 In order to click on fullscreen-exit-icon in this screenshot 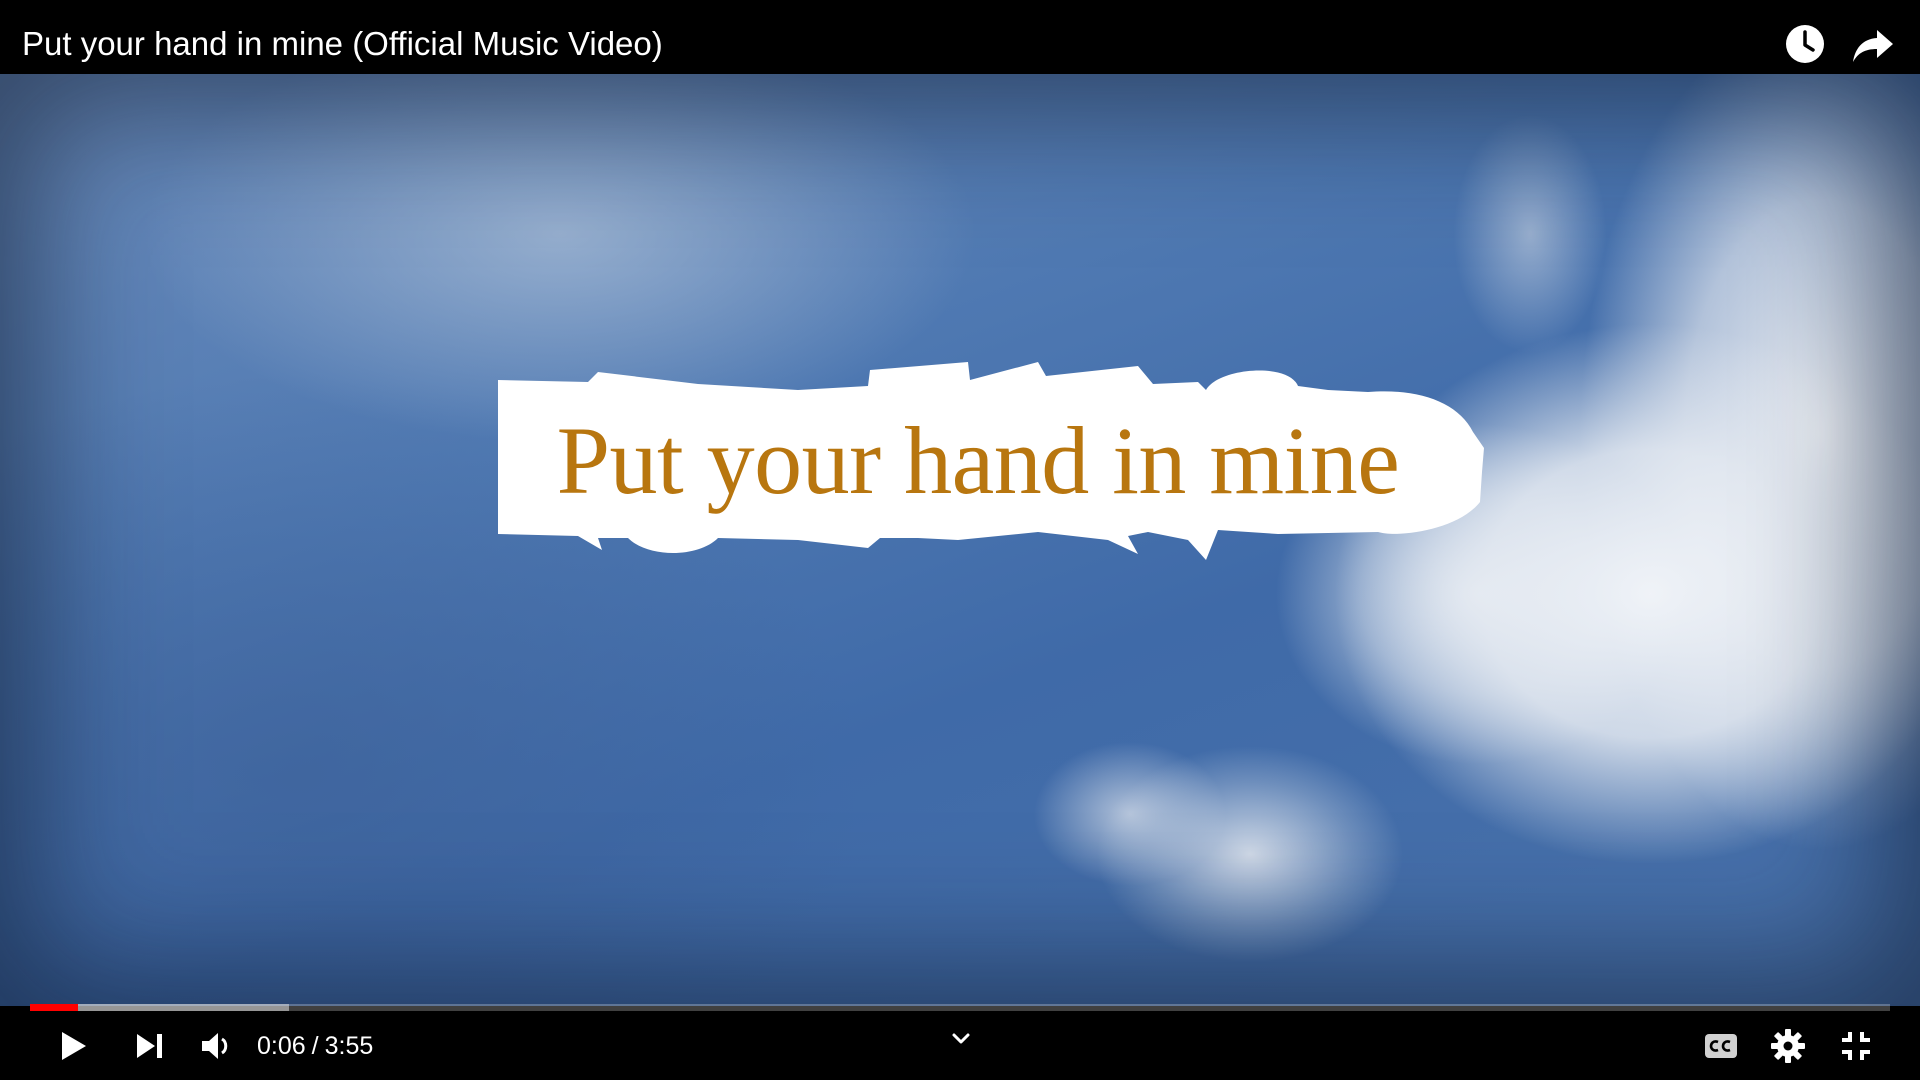, I will do `click(1856, 1046)`.